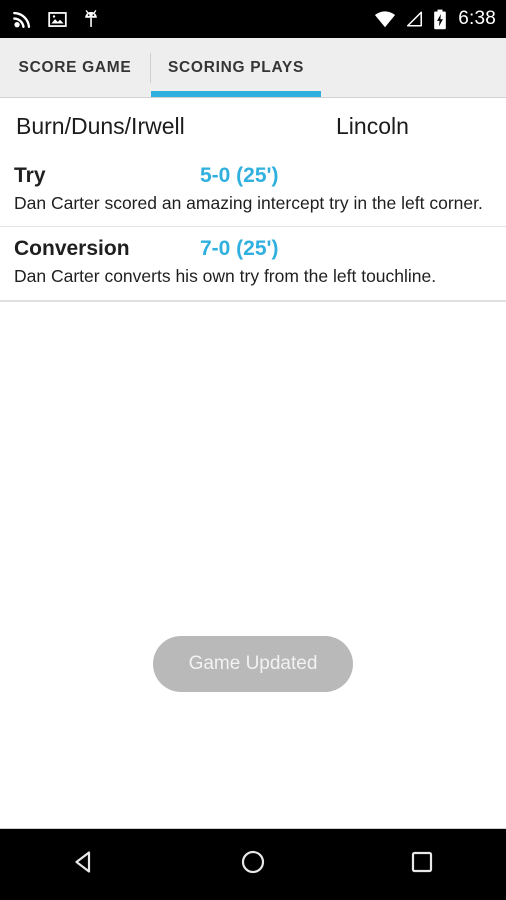 Image resolution: width=506 pixels, height=900 pixels. Describe the element at coordinates (414, 19) in the screenshot. I see `cell-signal-icon` at that location.